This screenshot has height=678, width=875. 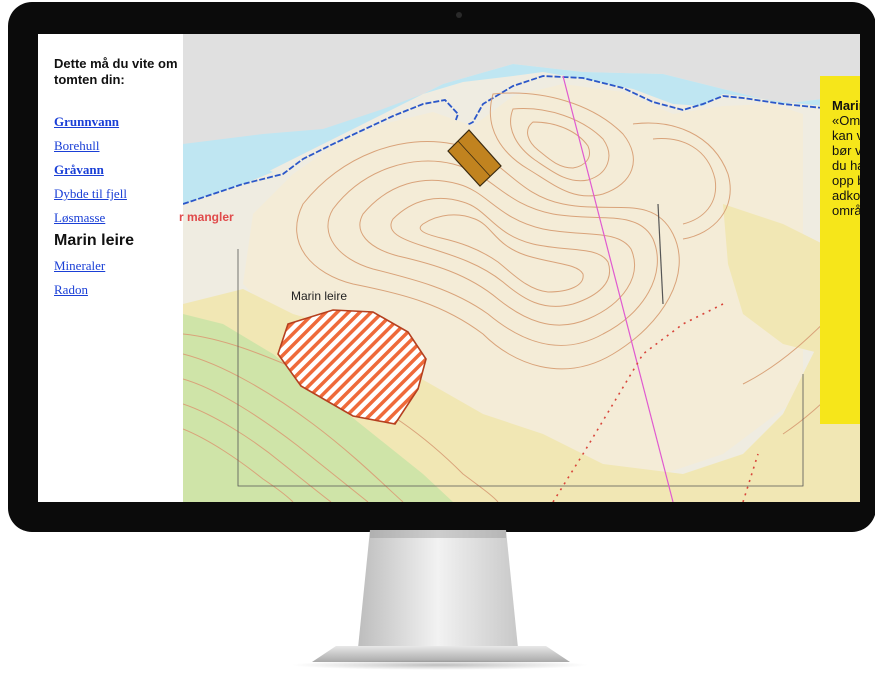 I want to click on nav-link-mineraler: Mineraler, so click(x=116, y=270).